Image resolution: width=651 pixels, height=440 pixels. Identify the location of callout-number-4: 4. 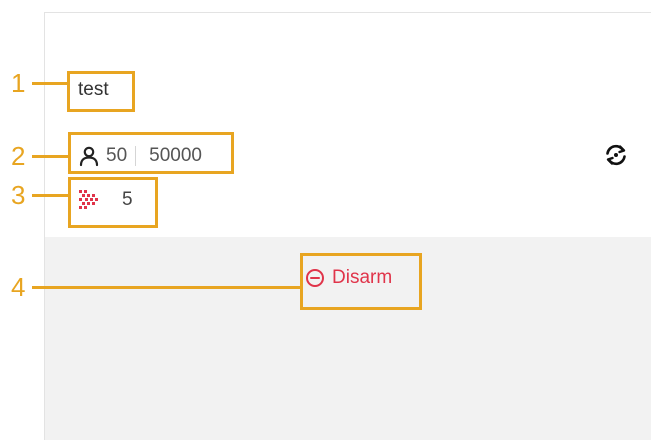
(18, 287).